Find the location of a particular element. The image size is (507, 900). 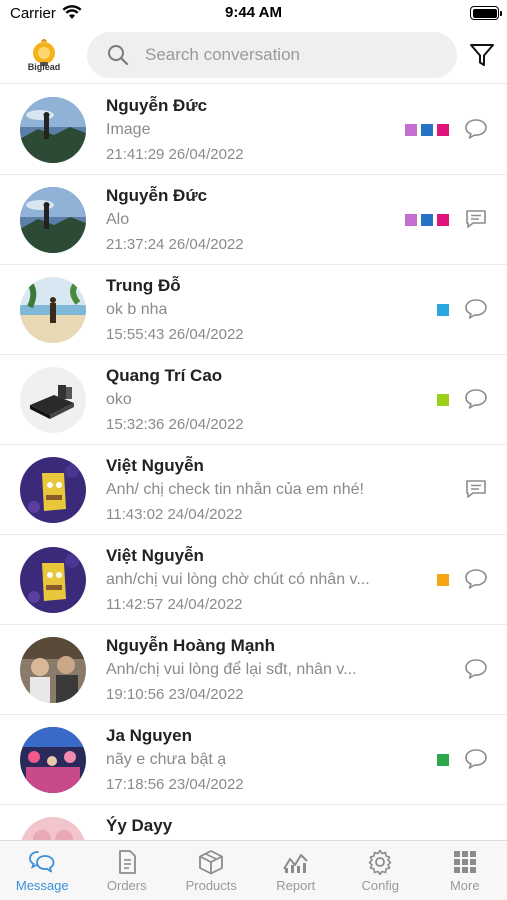

conversation-time: 19:10:56 23/04/2022 is located at coordinates (175, 694).